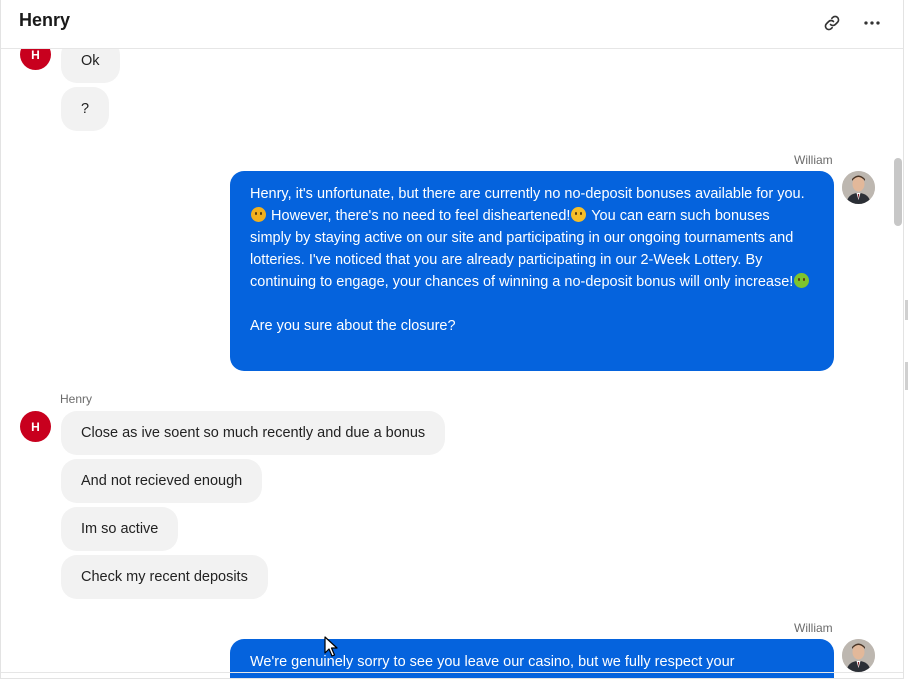 This screenshot has width=908, height=681. I want to click on link-button, so click(832, 23).